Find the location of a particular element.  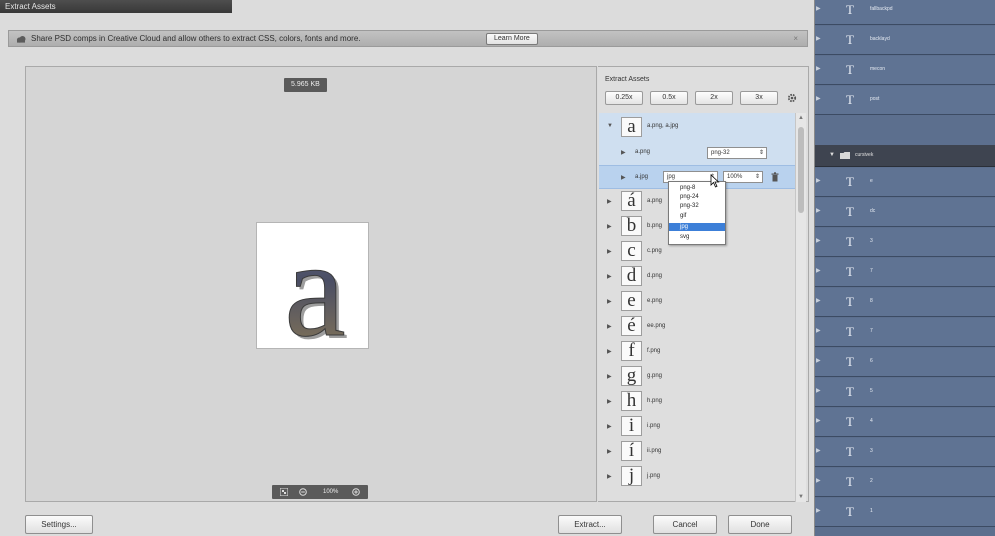

asset-row: ▶ d d.png is located at coordinates (697, 276).